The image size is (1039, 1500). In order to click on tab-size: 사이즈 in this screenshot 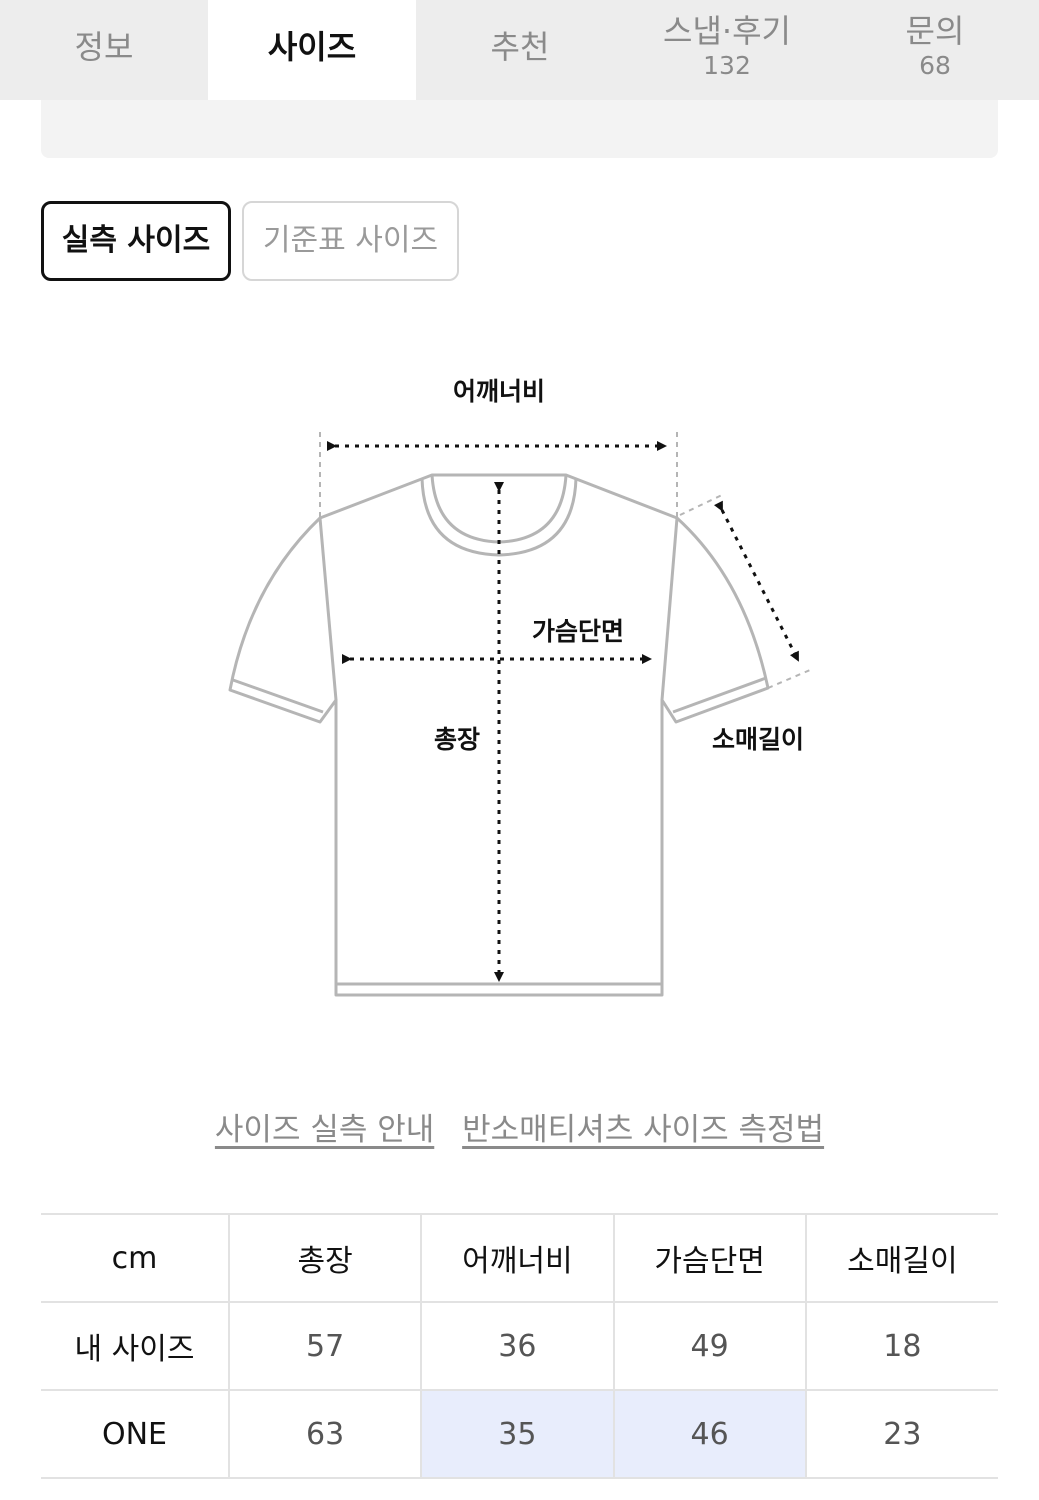, I will do `click(312, 50)`.